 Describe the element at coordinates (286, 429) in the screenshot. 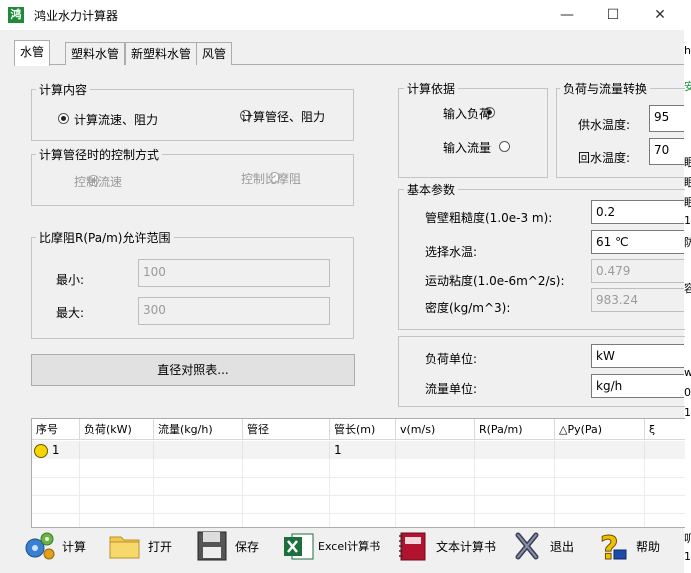

I see `table-header-diameter: 管径` at that location.